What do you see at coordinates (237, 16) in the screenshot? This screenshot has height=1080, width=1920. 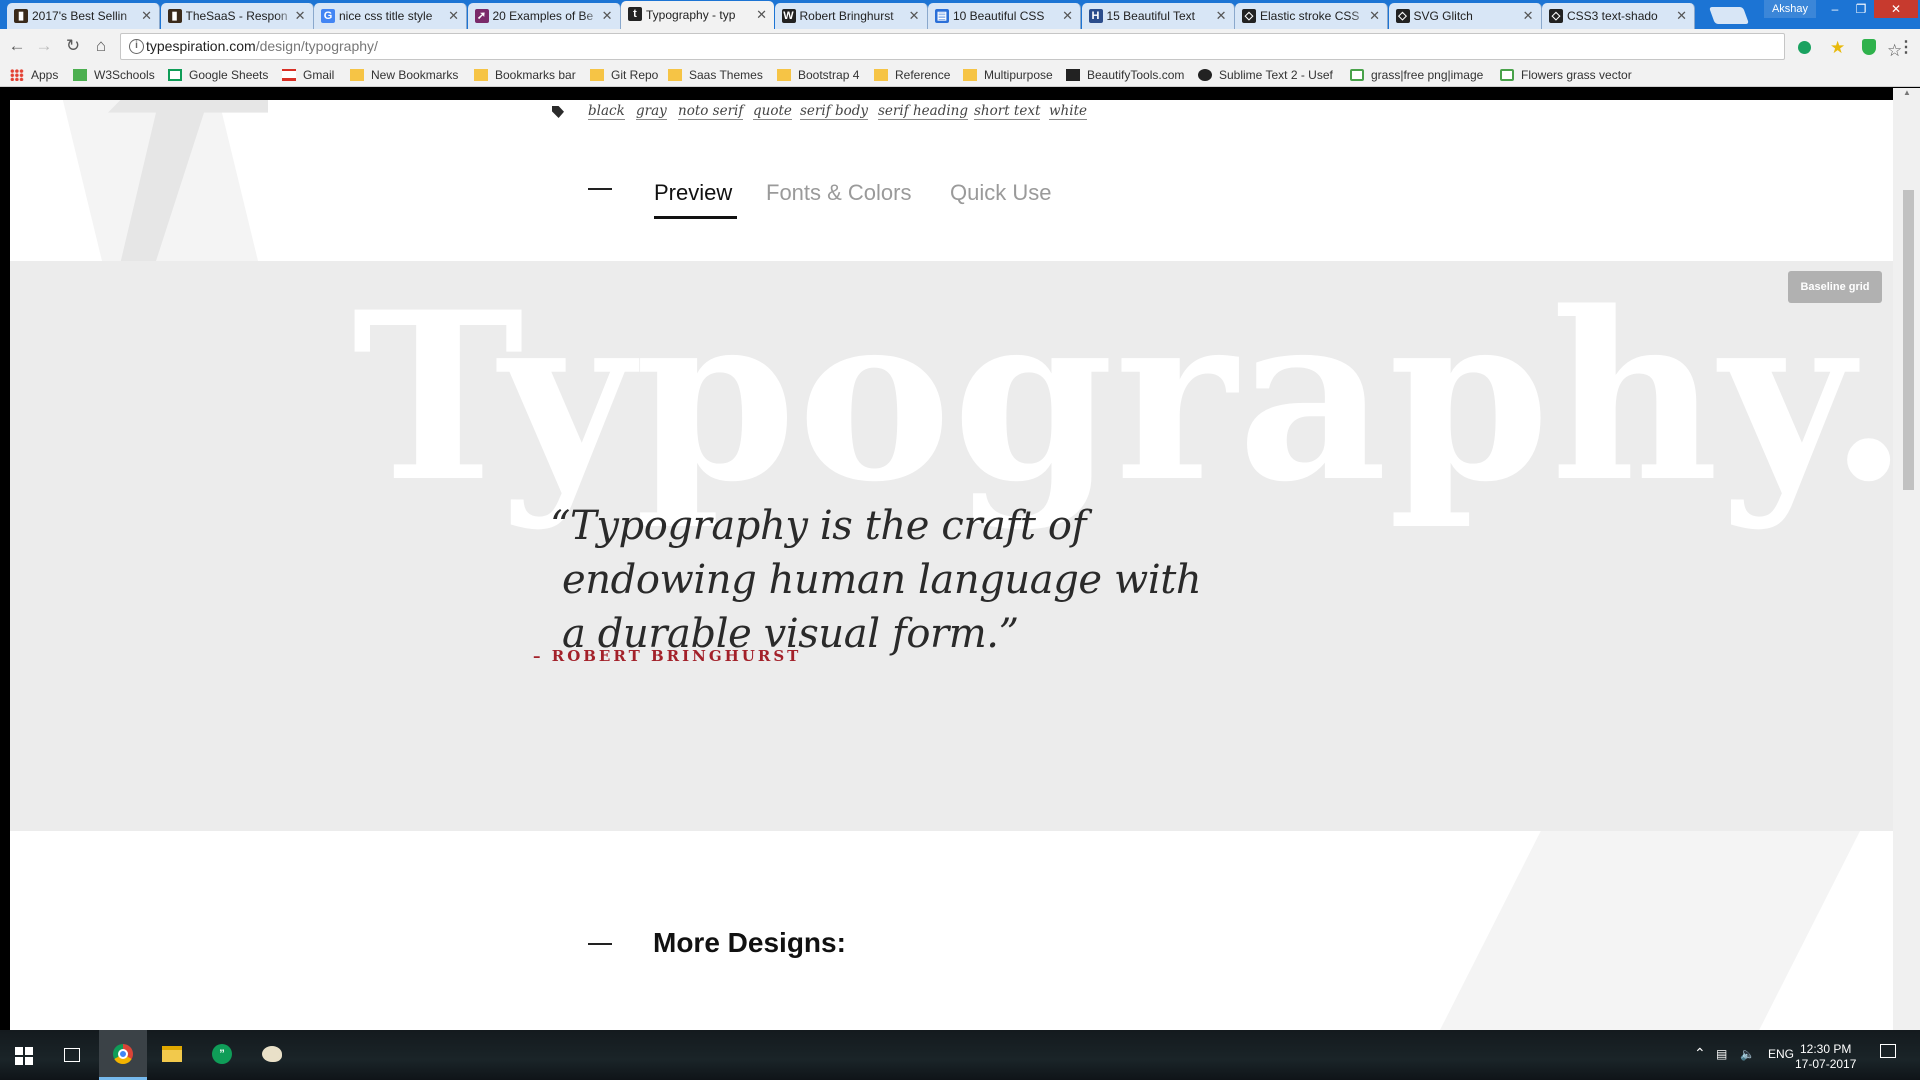 I see `browser-tab: ▮ TheSaaS - Respon ✕` at bounding box center [237, 16].